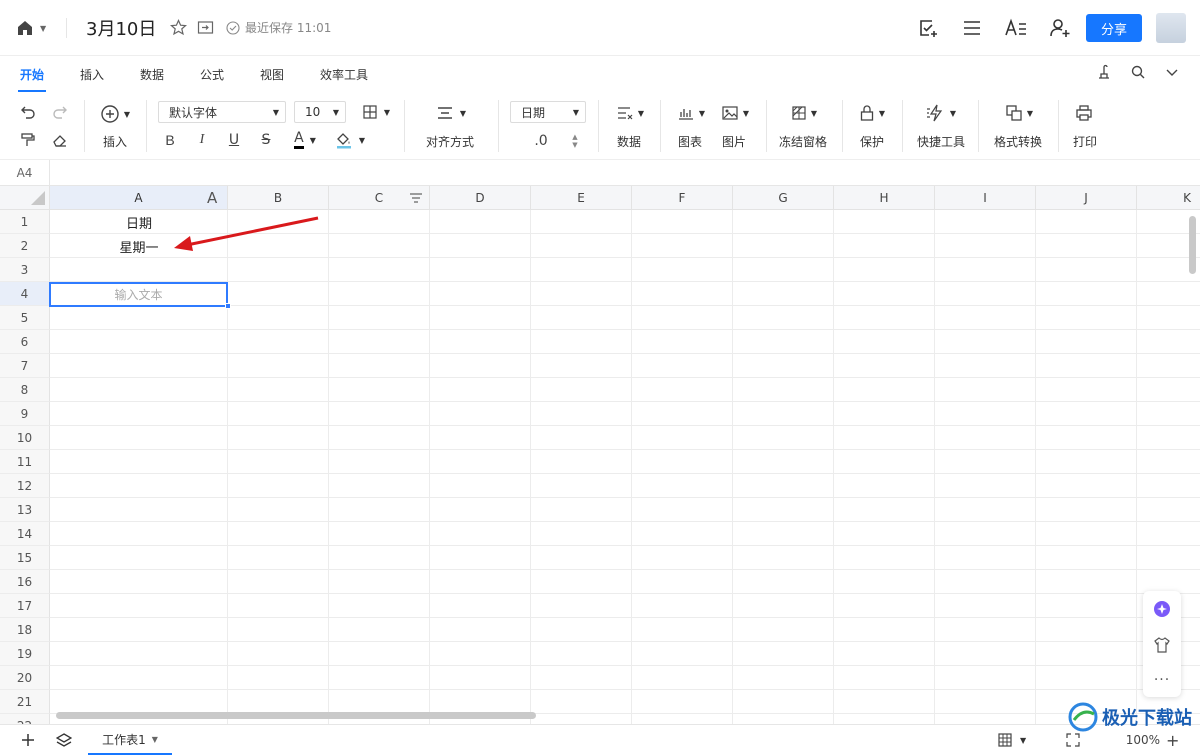  What do you see at coordinates (25, 702) in the screenshot?
I see `row-header-21: 21` at bounding box center [25, 702].